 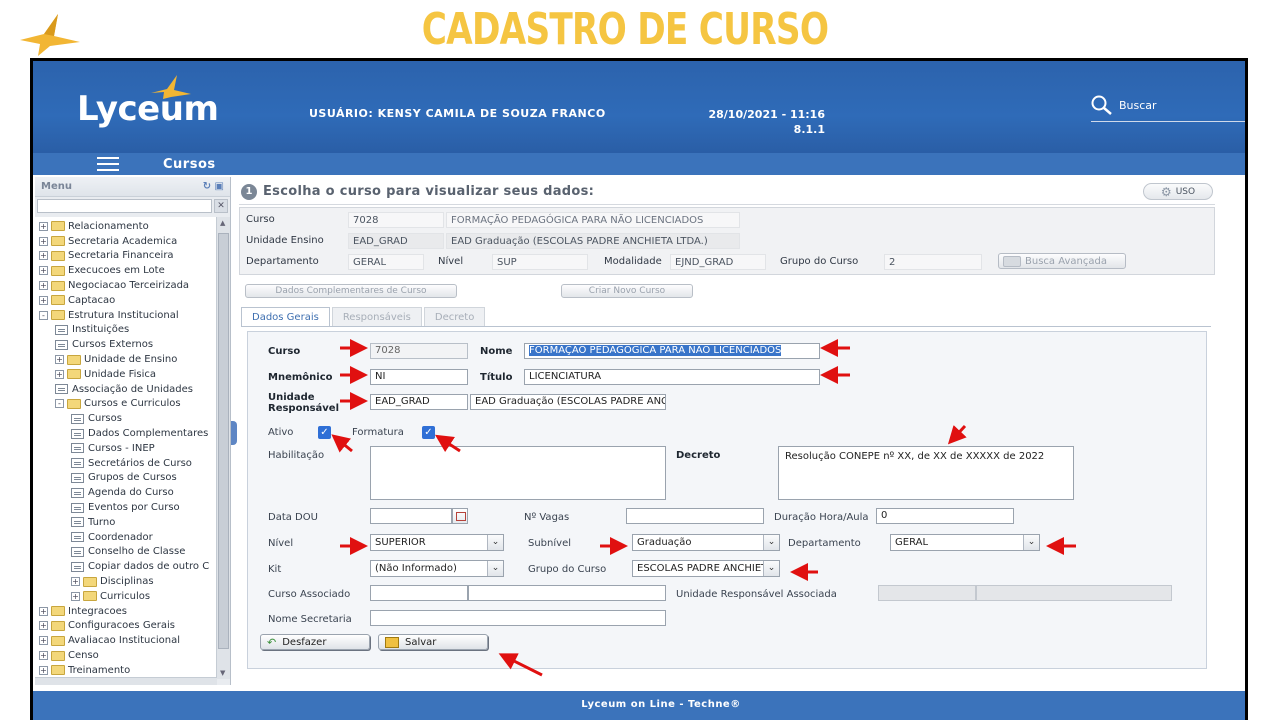 What do you see at coordinates (126, 611) in the screenshot?
I see `sidebar-item: + Integracoes` at bounding box center [126, 611].